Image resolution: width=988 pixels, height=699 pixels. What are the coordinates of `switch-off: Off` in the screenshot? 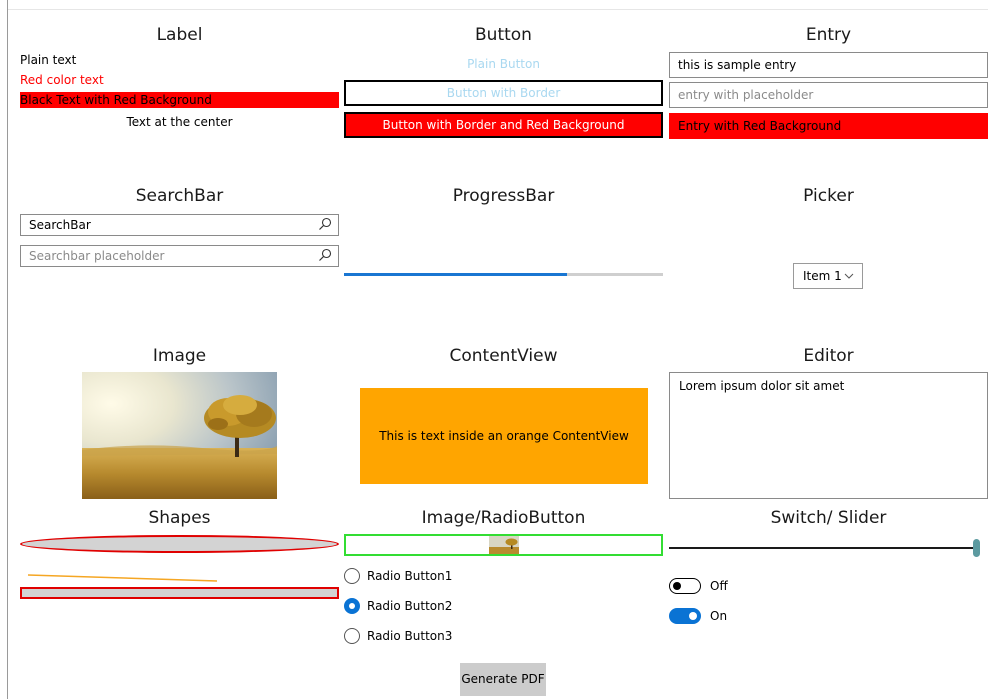 It's located at (698, 586).